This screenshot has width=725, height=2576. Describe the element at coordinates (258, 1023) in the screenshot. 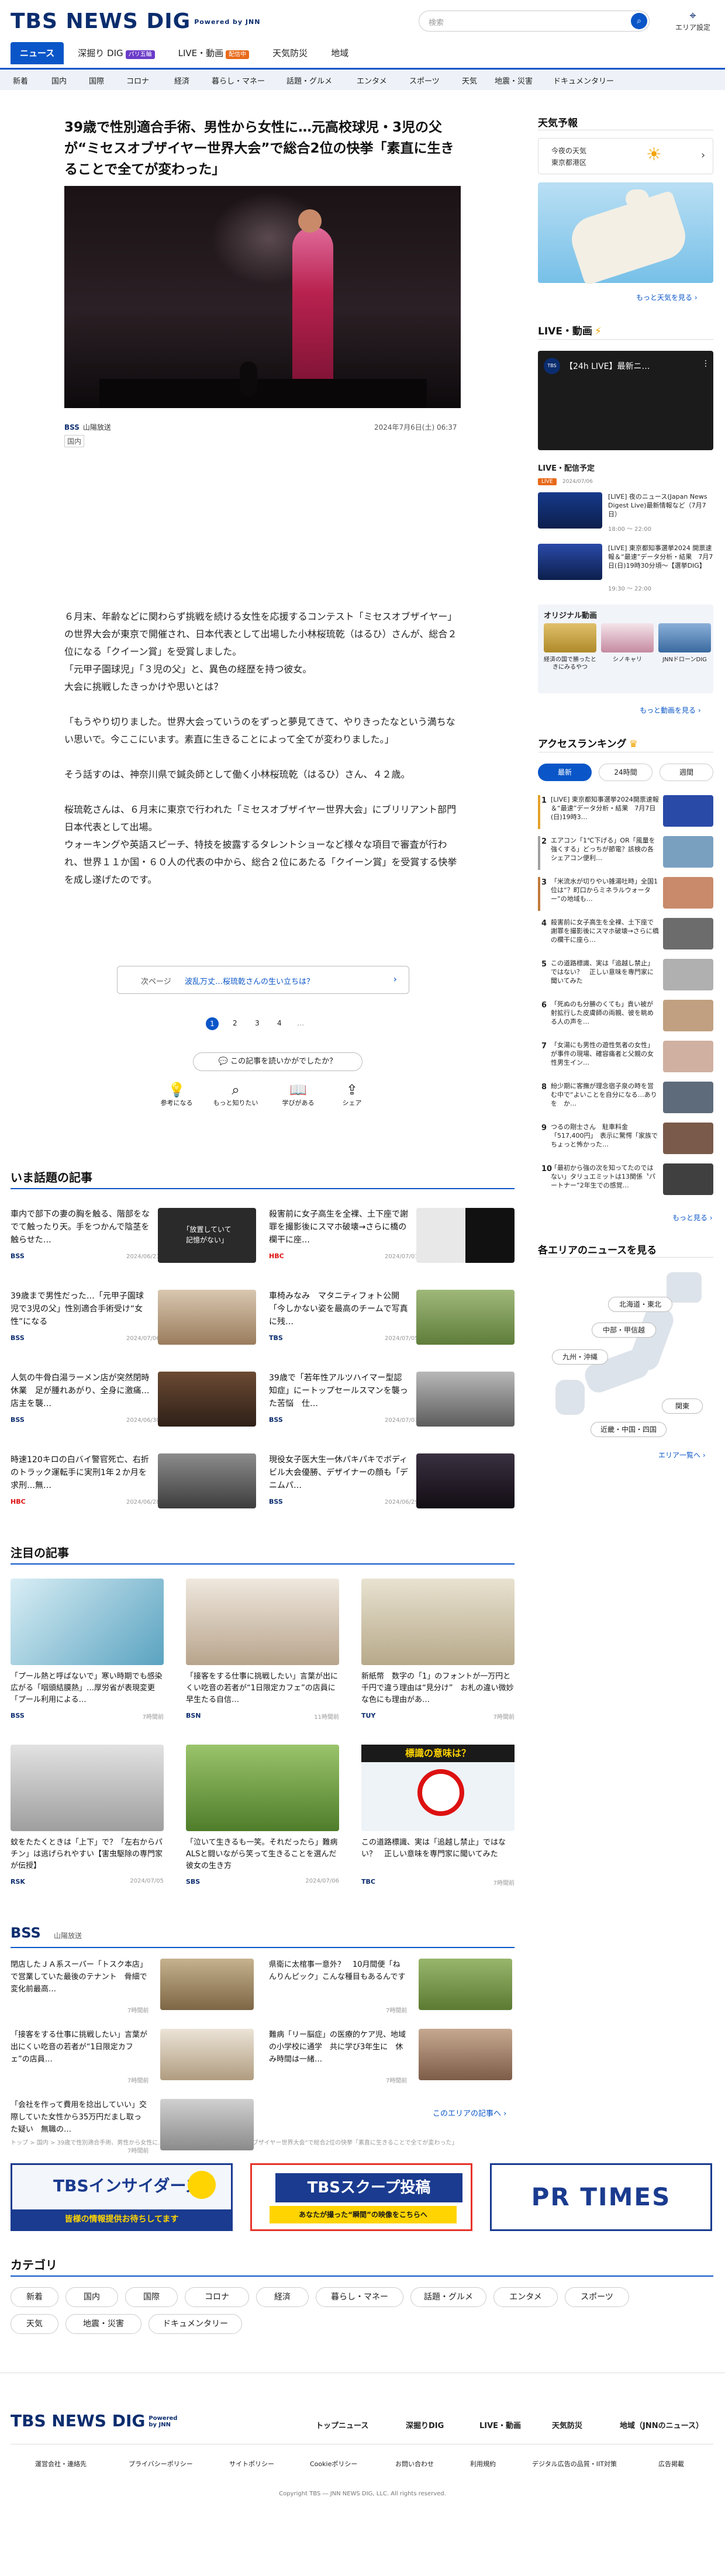

I see `page-3: 3` at that location.